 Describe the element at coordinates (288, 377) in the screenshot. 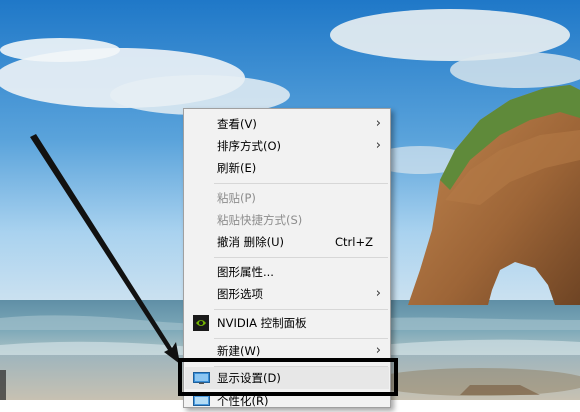

I see `annotation-highlight-box` at that location.